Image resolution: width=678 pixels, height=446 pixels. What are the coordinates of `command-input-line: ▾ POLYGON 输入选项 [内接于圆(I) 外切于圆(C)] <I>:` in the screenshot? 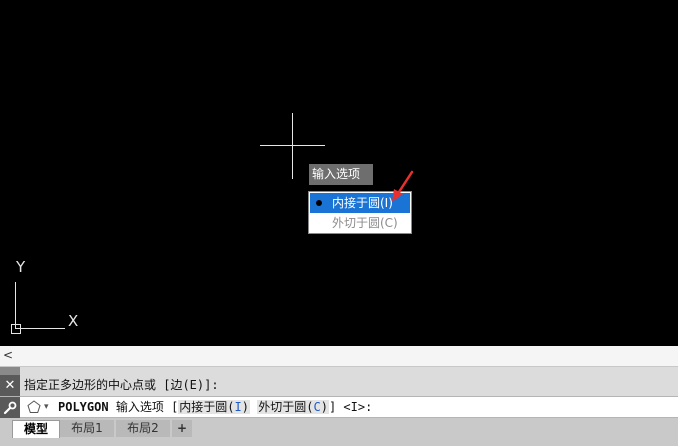 It's located at (339, 407).